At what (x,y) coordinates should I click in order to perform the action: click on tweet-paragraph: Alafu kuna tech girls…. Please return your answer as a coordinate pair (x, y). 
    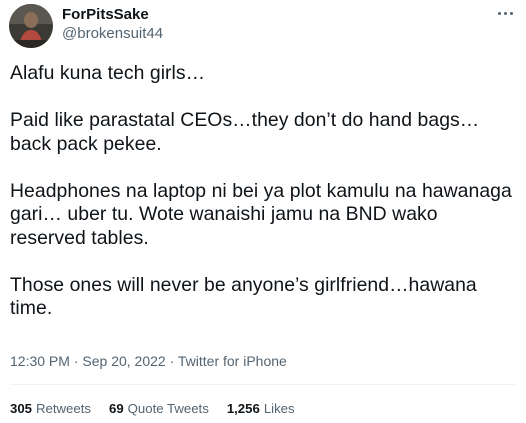
    Looking at the image, I should click on (108, 73).